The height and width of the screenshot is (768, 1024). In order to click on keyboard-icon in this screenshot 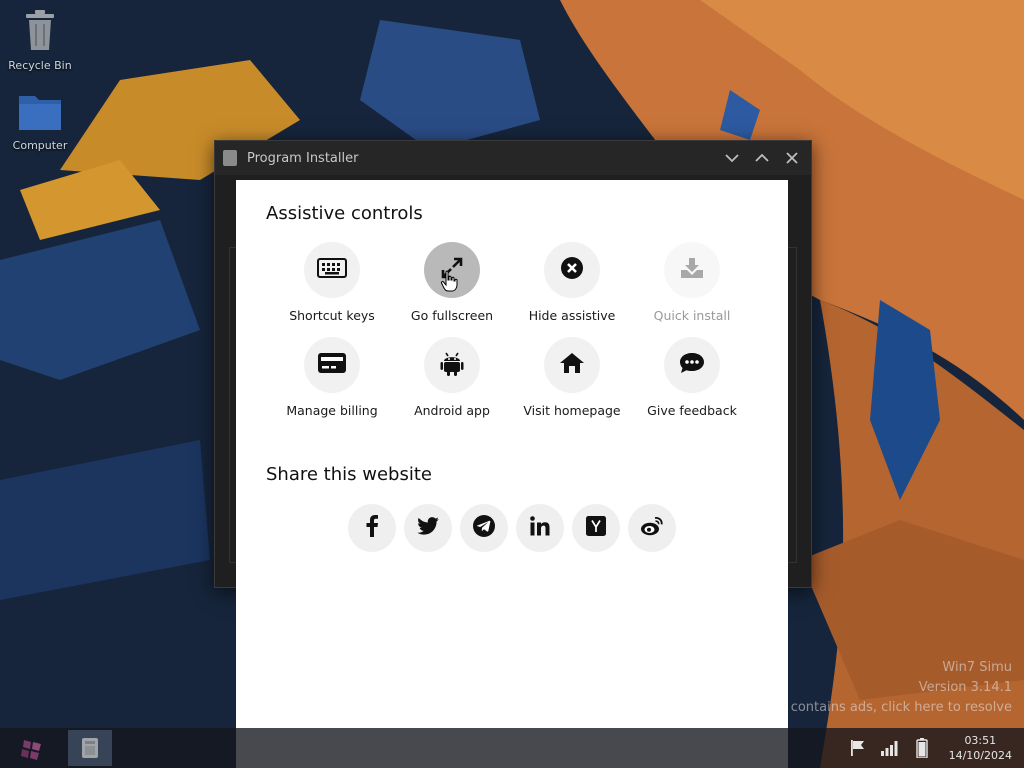, I will do `click(332, 270)`.